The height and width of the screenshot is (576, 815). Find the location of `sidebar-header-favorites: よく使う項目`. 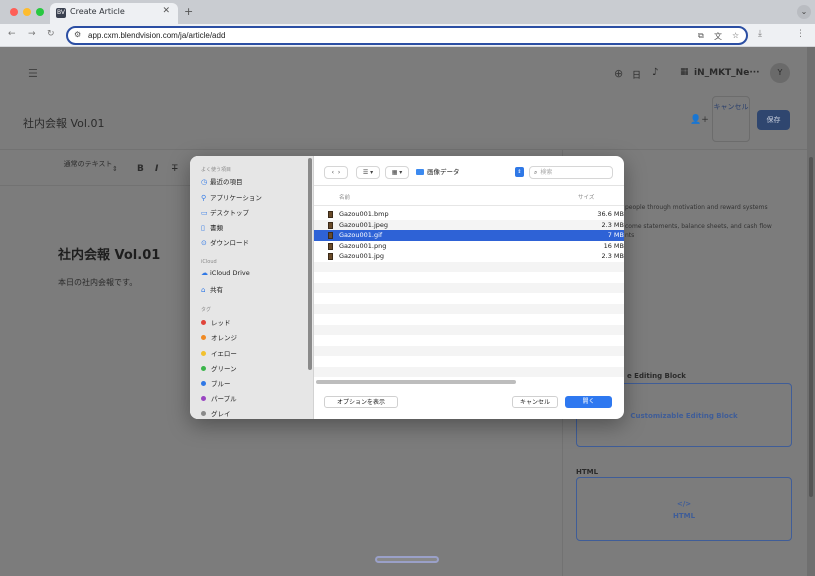

sidebar-header-favorites: よく使う項目 is located at coordinates (216, 170).